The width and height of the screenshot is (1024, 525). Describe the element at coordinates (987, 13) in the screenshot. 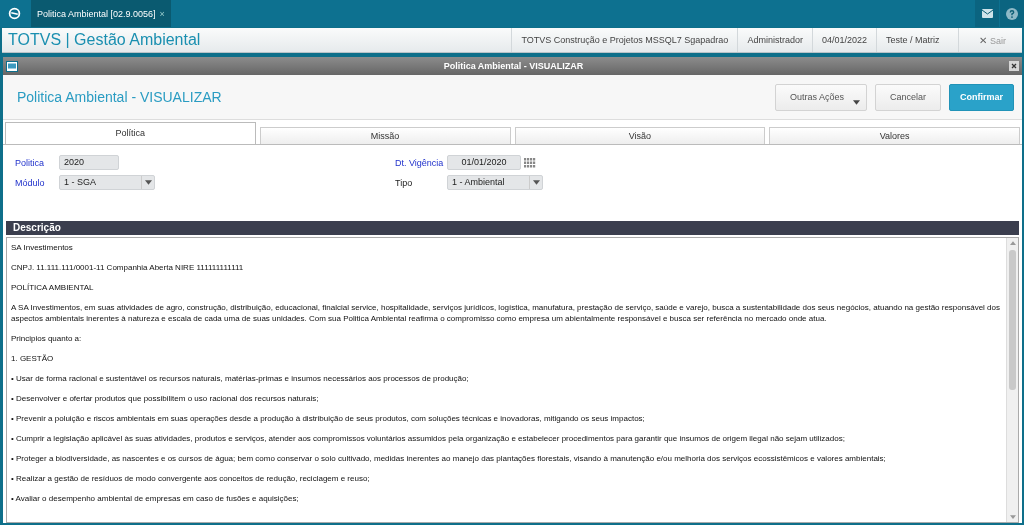

I see `mail-icon` at that location.